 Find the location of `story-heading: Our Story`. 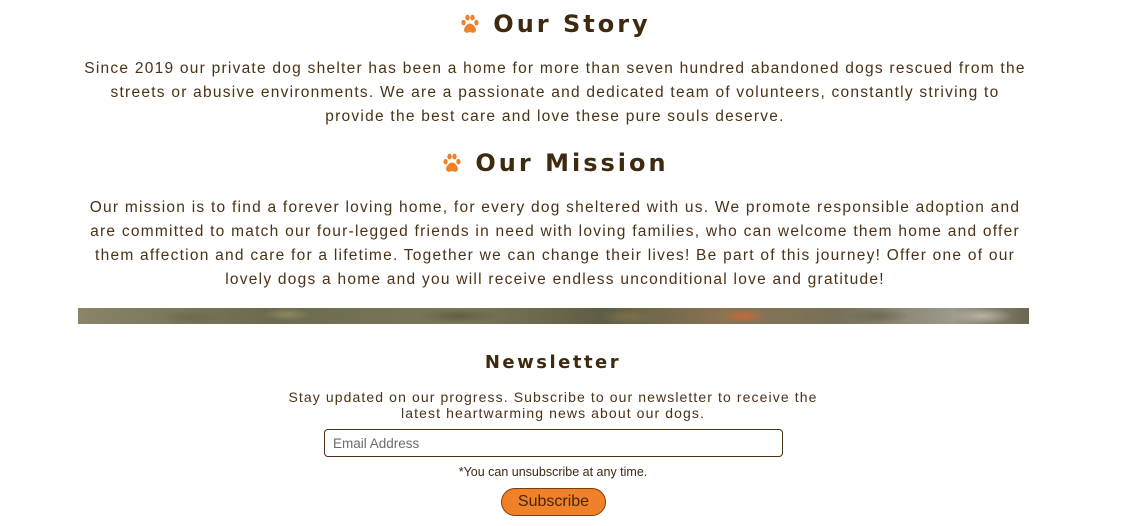

story-heading: Our Story is located at coordinates (555, 25).